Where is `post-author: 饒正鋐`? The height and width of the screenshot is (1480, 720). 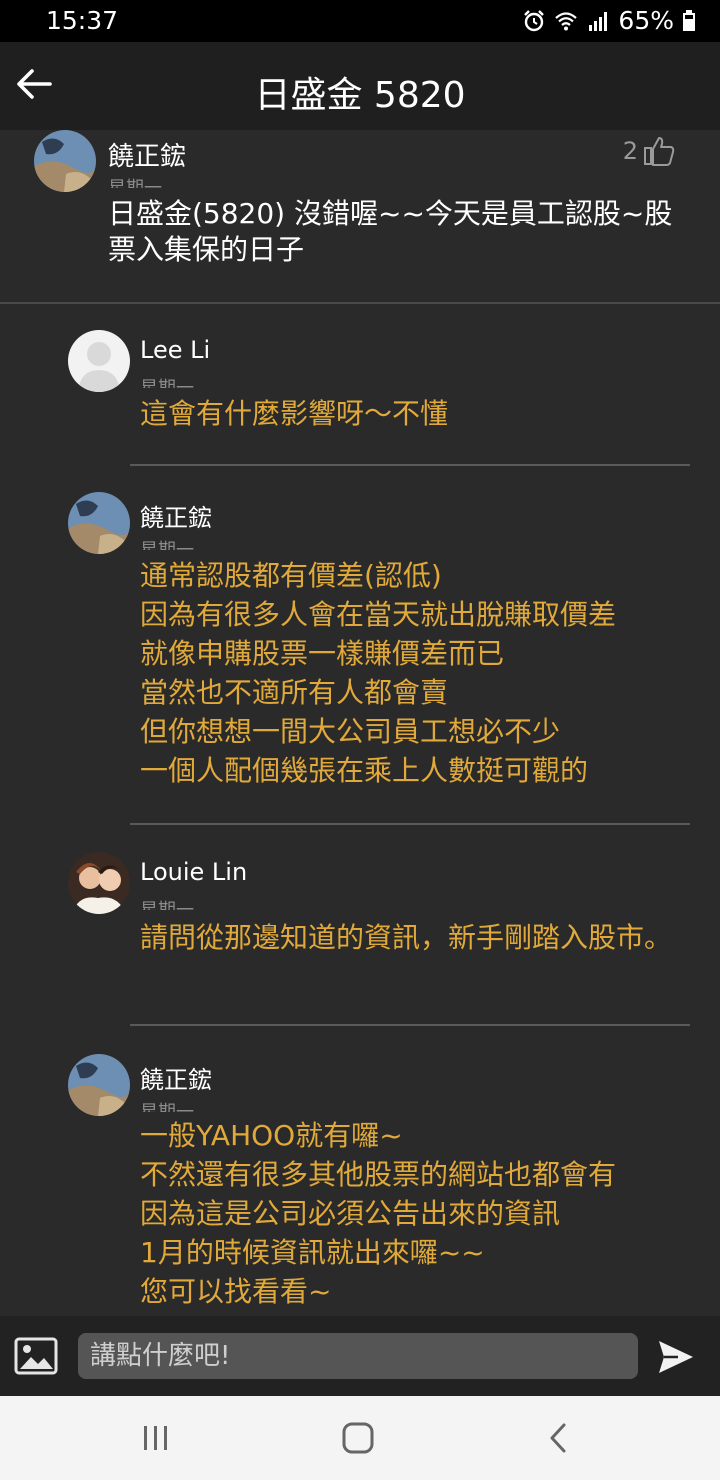 post-author: 饒正鋐 is located at coordinates (147, 154).